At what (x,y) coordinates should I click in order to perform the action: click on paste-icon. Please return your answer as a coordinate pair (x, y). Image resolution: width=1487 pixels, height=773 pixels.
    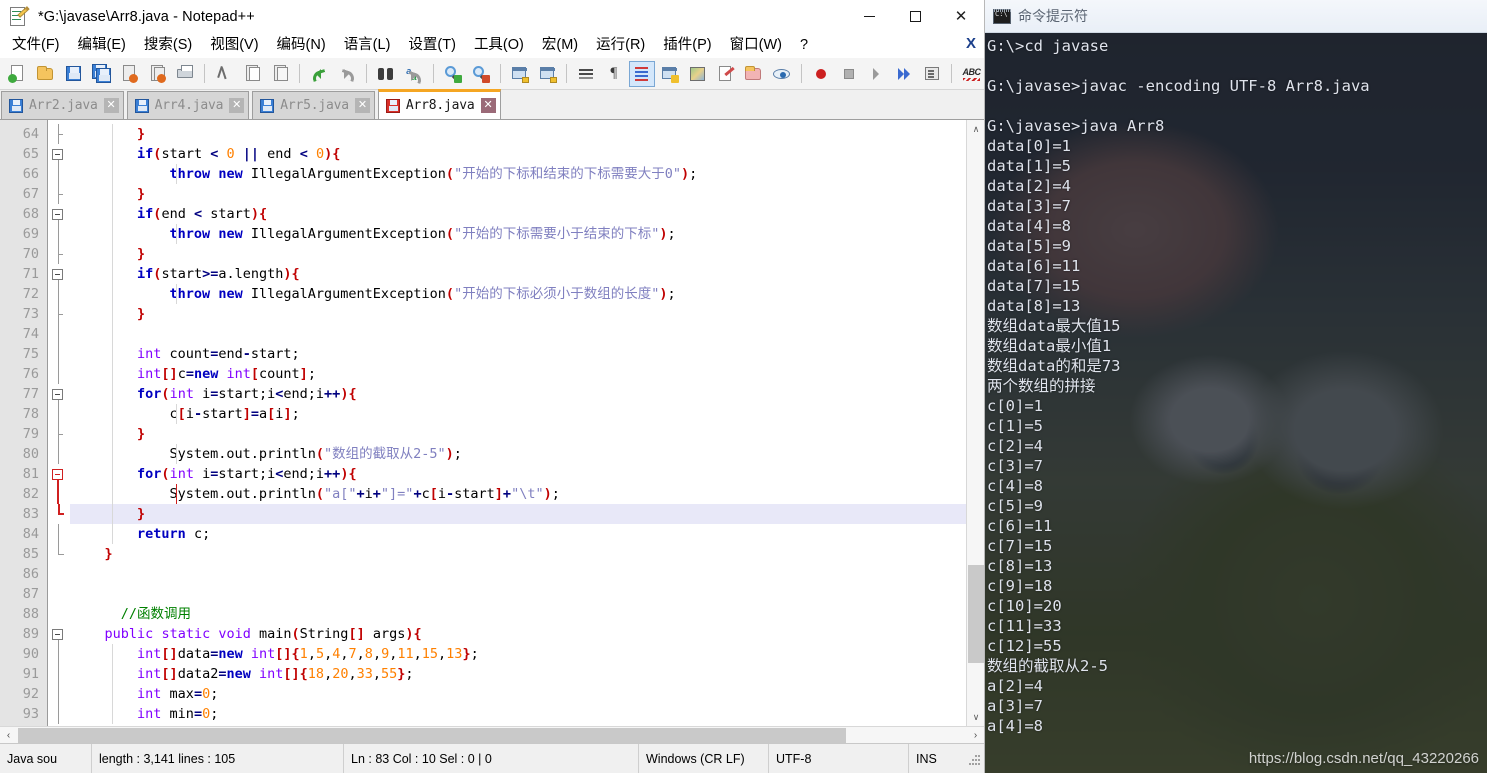
    Looking at the image, I should click on (280, 74).